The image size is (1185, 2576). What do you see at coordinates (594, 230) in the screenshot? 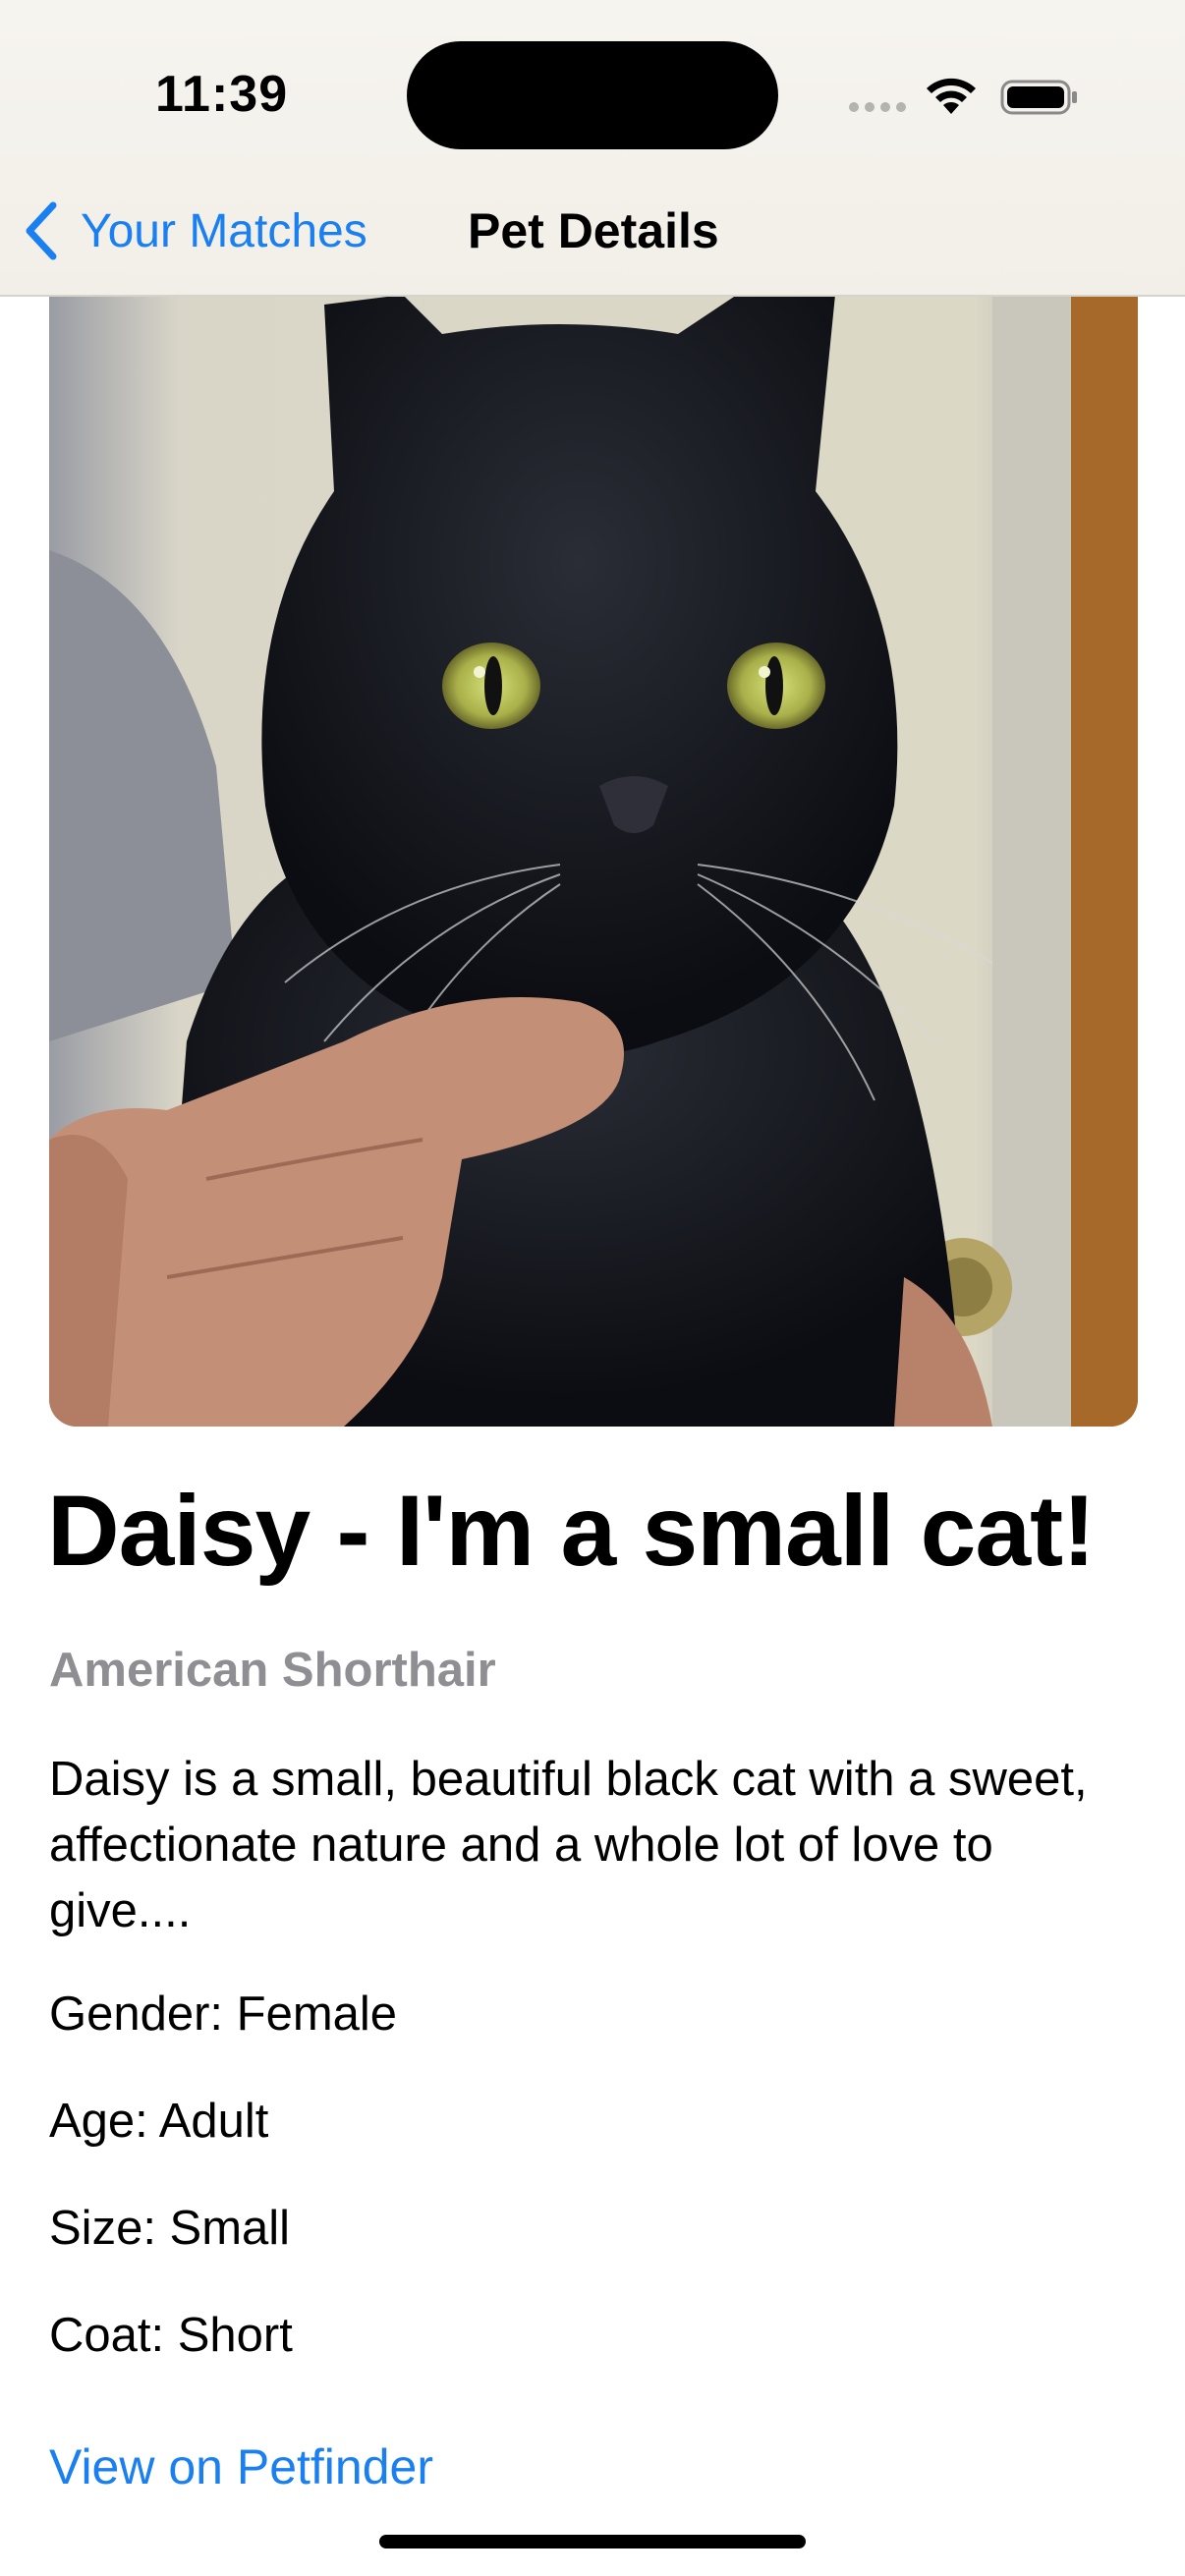
I see `page-title: Pet Details` at bounding box center [594, 230].